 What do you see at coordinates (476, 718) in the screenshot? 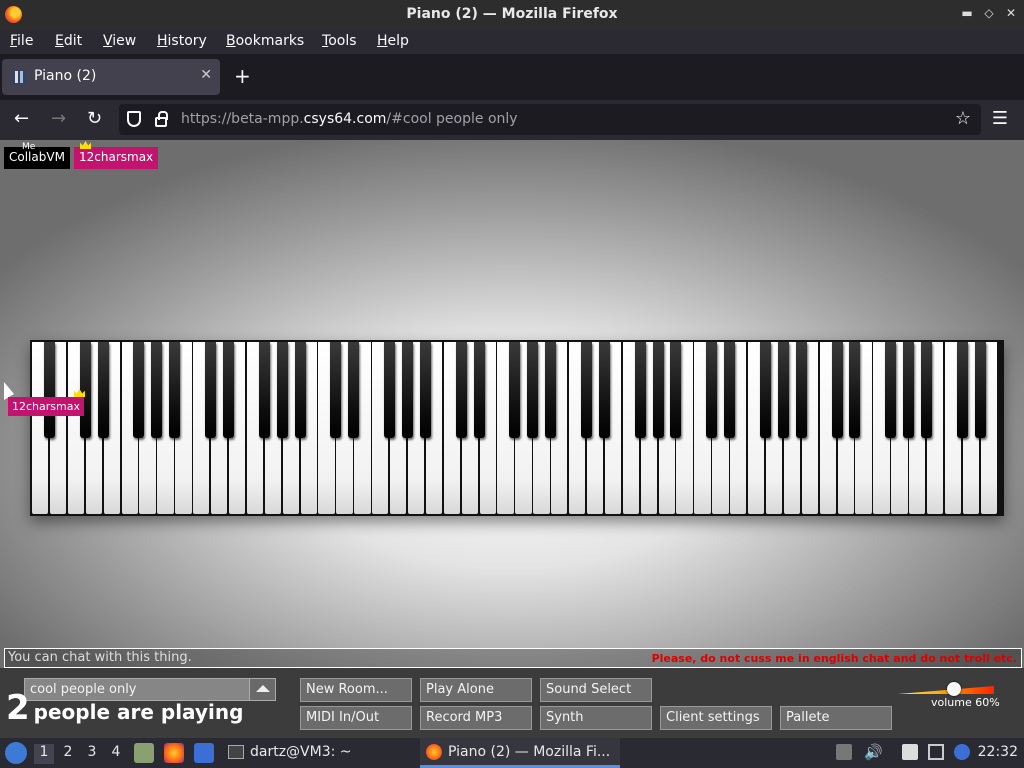
I see `record-mp3-button: Record MP3` at bounding box center [476, 718].